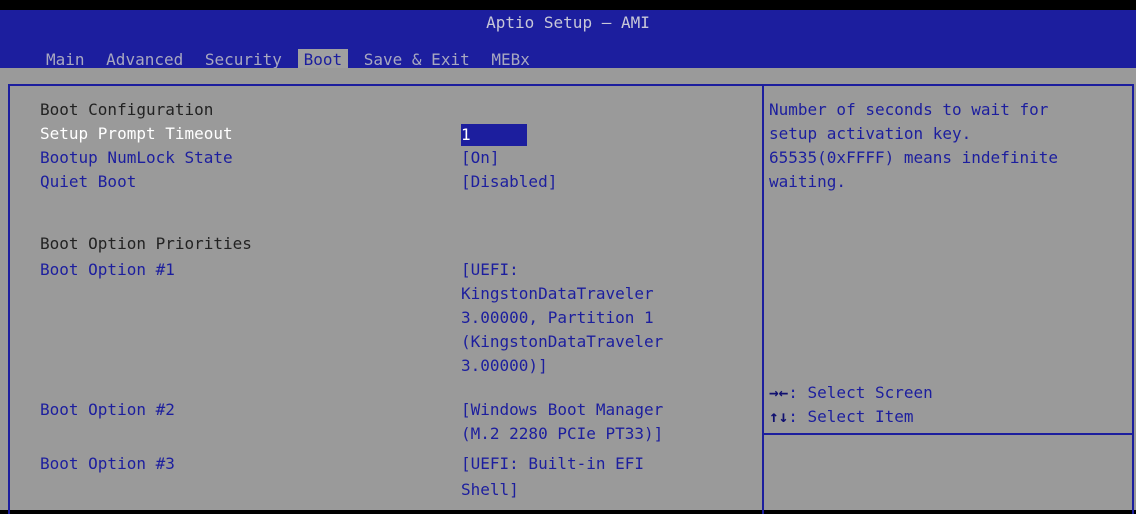 The image size is (1136, 514). I want to click on key-select-item: ↑↓: Select Item, so click(851, 417).